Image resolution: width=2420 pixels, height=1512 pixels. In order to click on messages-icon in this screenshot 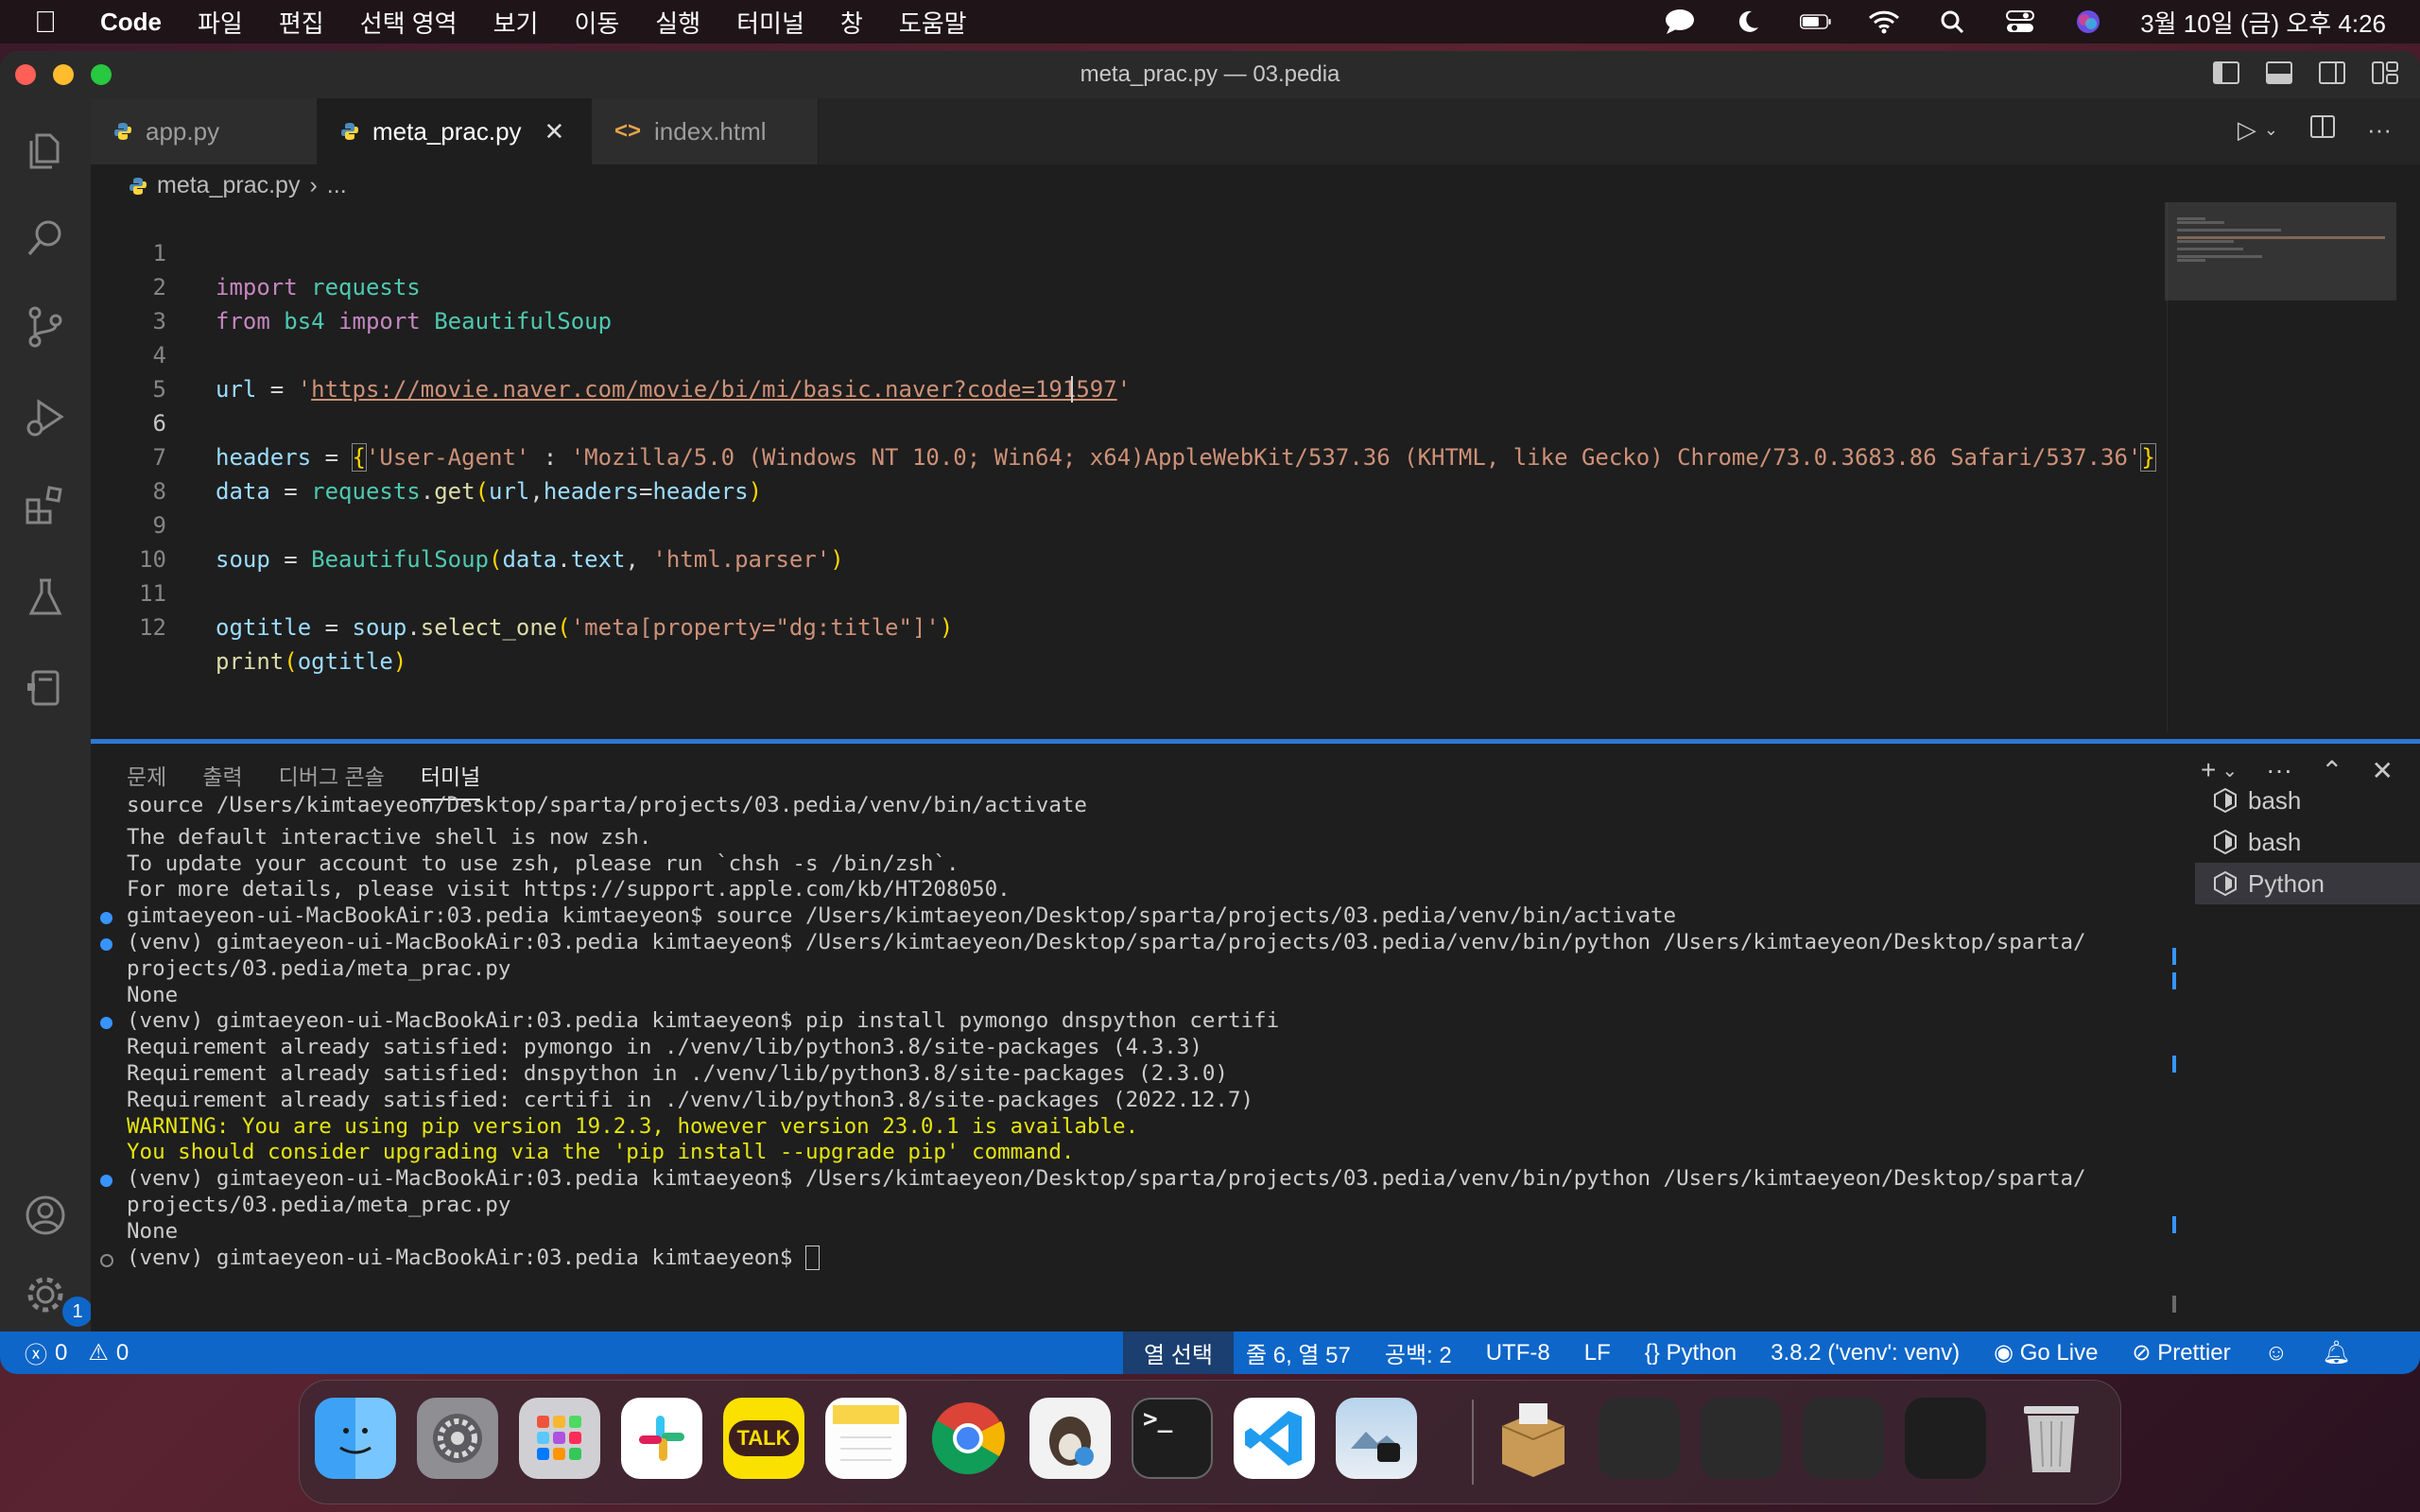, I will do `click(1680, 22)`.